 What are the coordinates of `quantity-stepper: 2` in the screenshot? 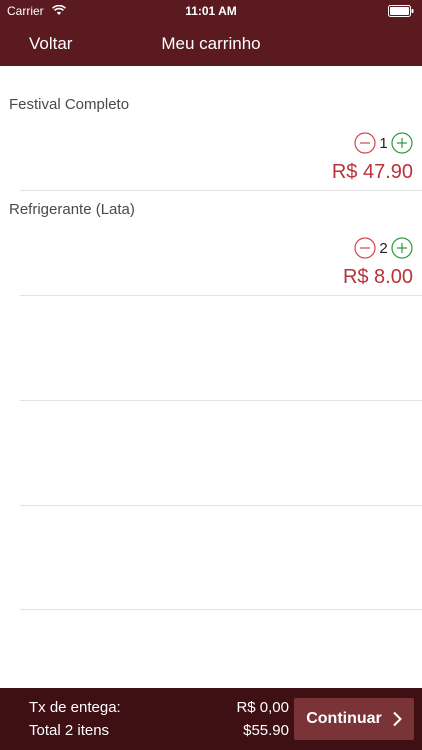 It's located at (383, 248).